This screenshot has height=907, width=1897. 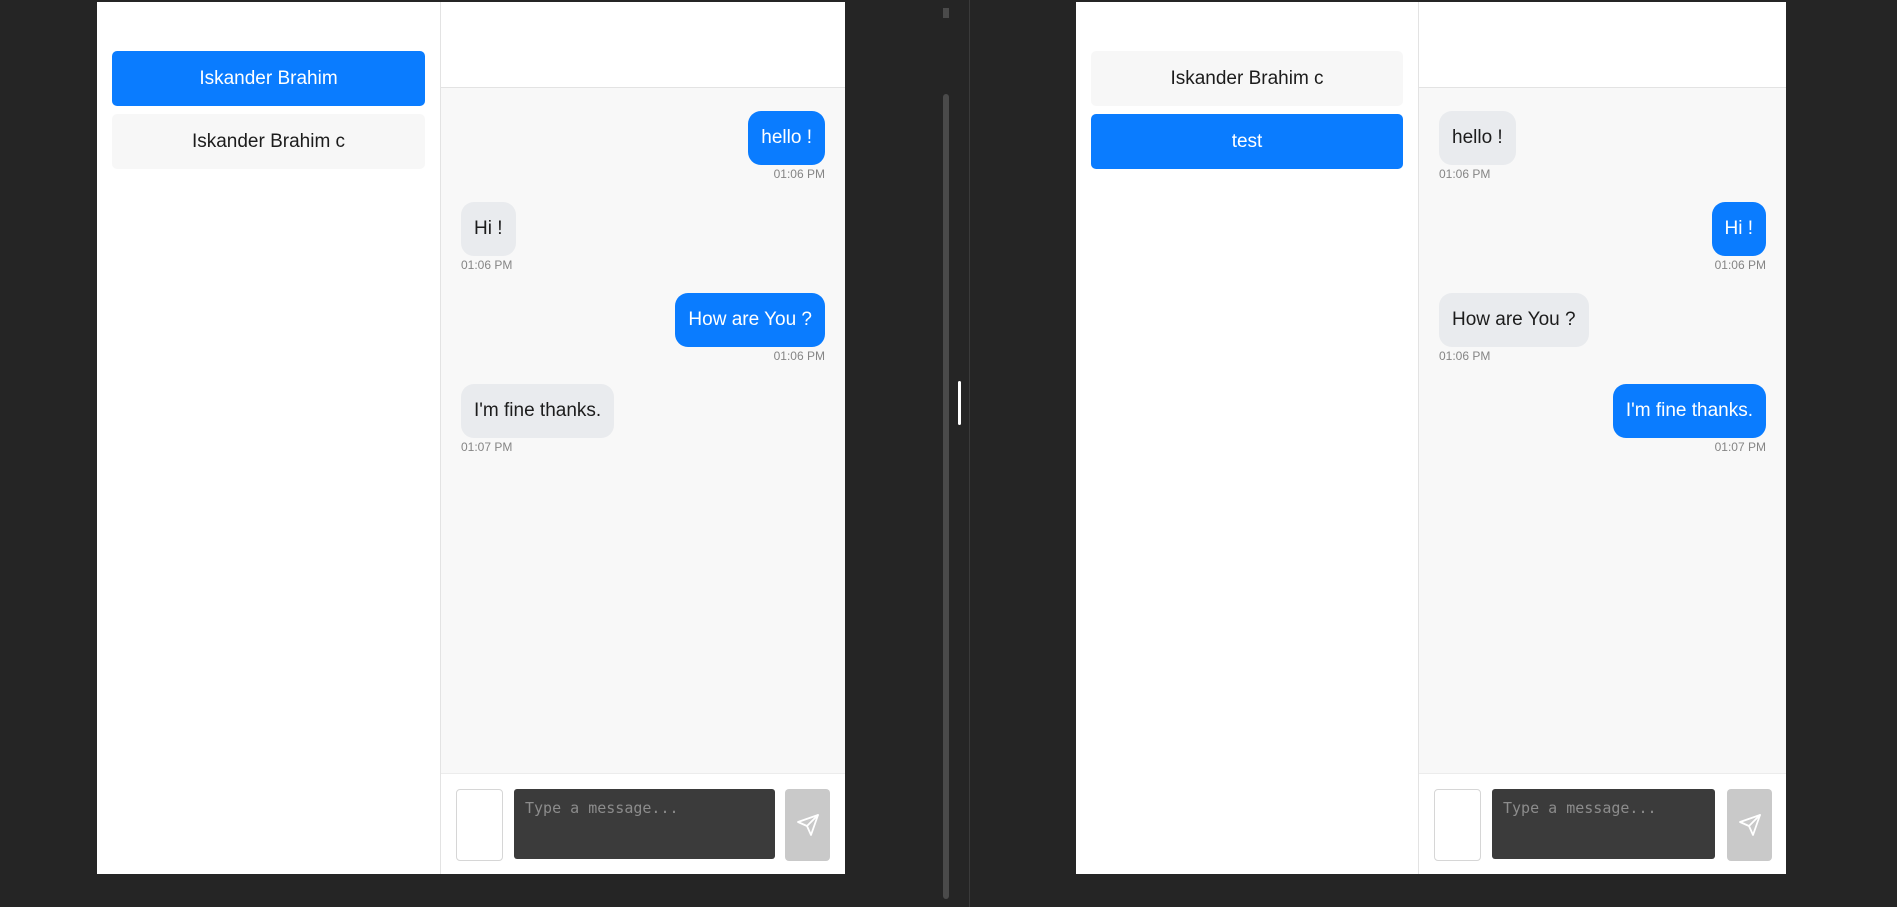 What do you see at coordinates (268, 78) in the screenshot?
I see `contact-item-iskander-brahim: Iskander Brahim` at bounding box center [268, 78].